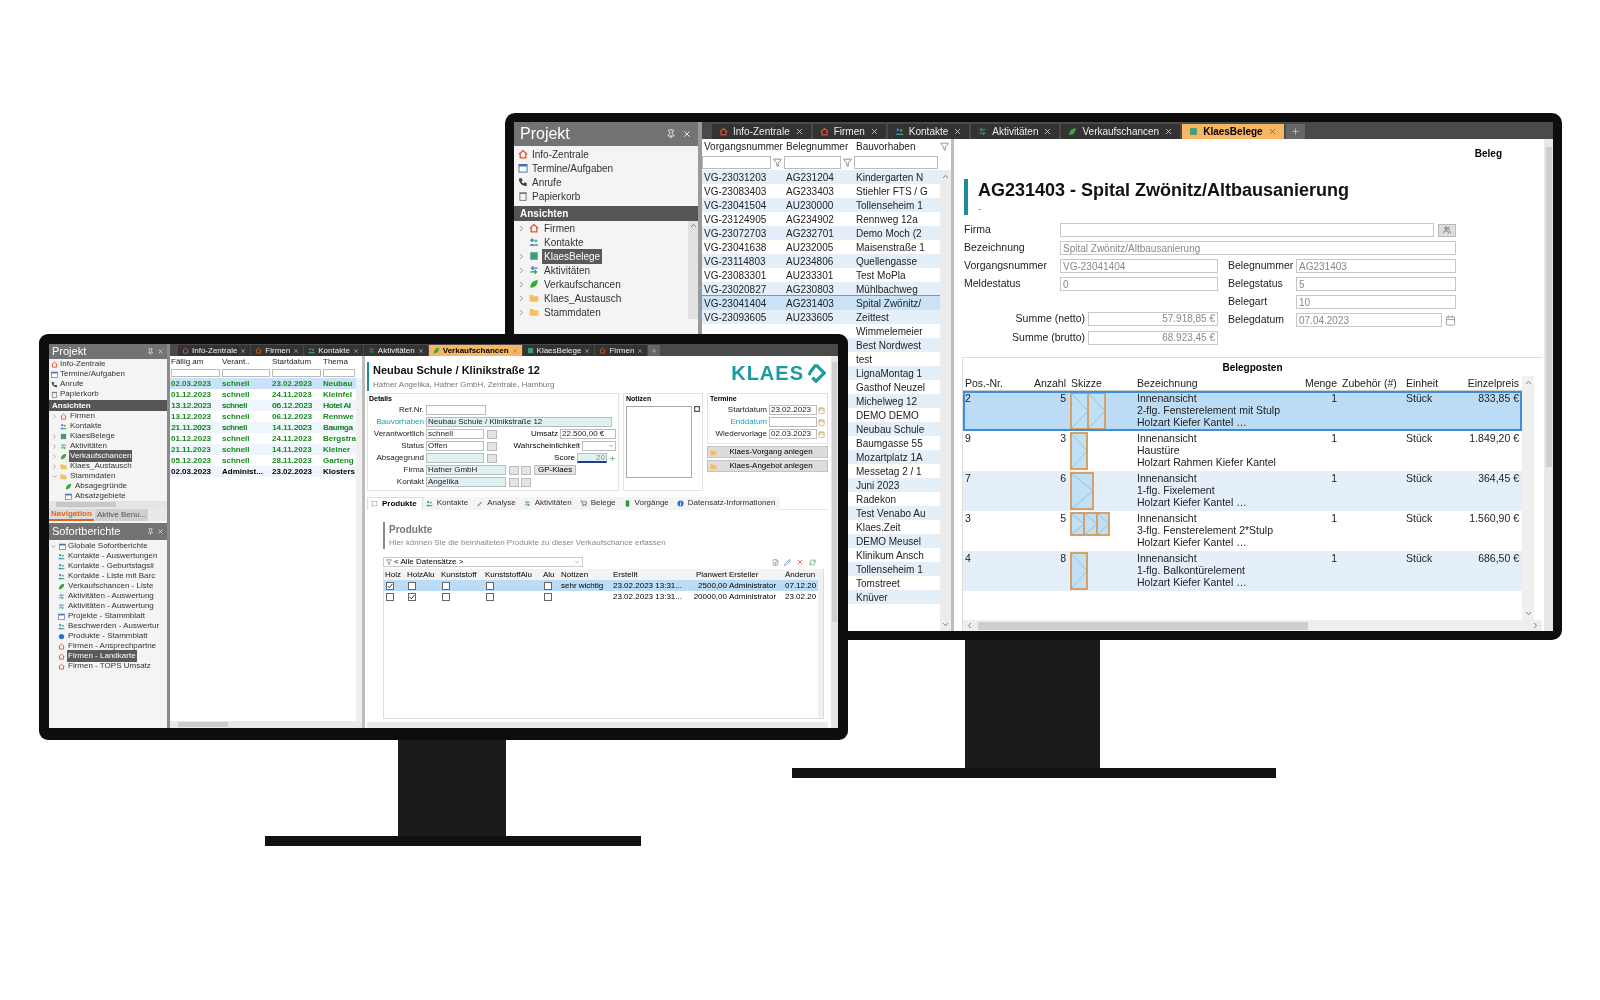 This screenshot has height=1000, width=1600. Describe the element at coordinates (1217, 384) in the screenshot. I see `column-header: Bezeichnung` at that location.